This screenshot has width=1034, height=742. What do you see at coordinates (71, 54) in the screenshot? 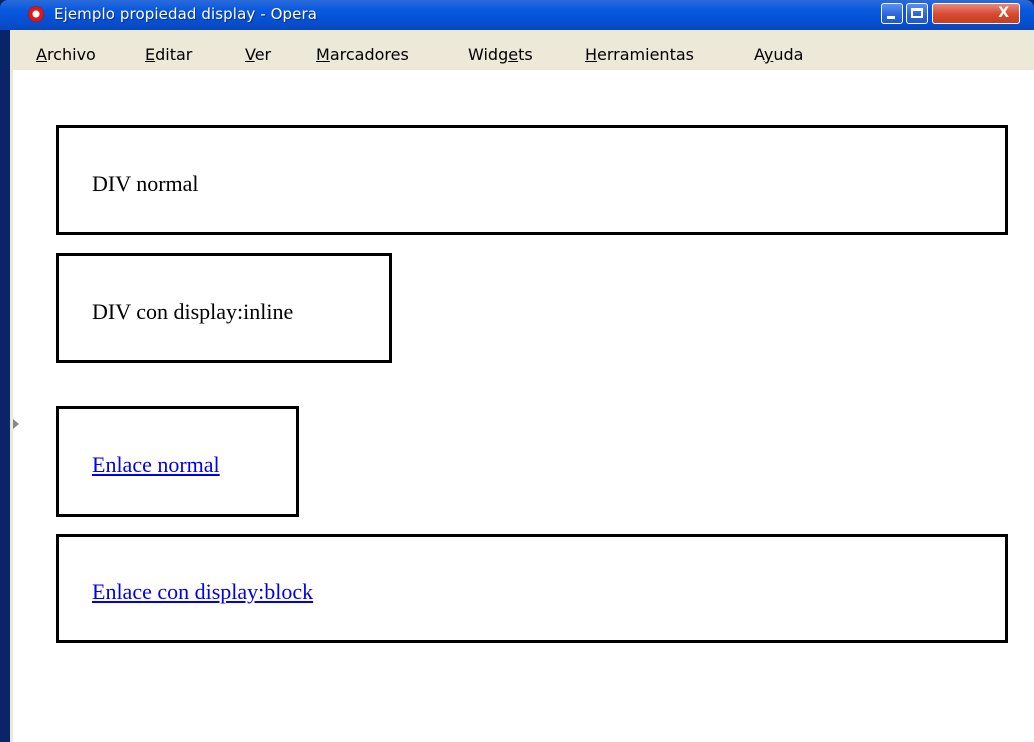
I see `menu-archivo-label: rchivo` at bounding box center [71, 54].